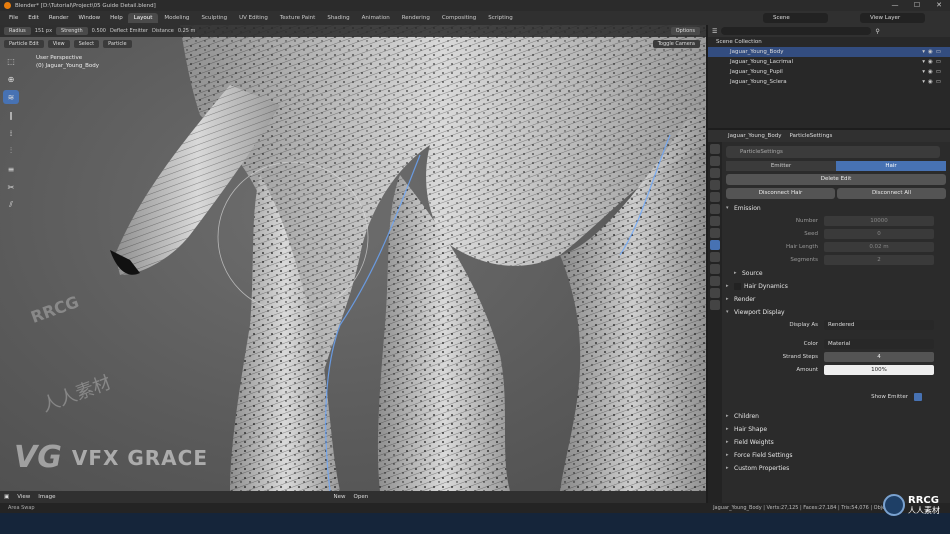  What do you see at coordinates (416, 18) in the screenshot?
I see `tab-rendering: Rendering` at bounding box center [416, 18].